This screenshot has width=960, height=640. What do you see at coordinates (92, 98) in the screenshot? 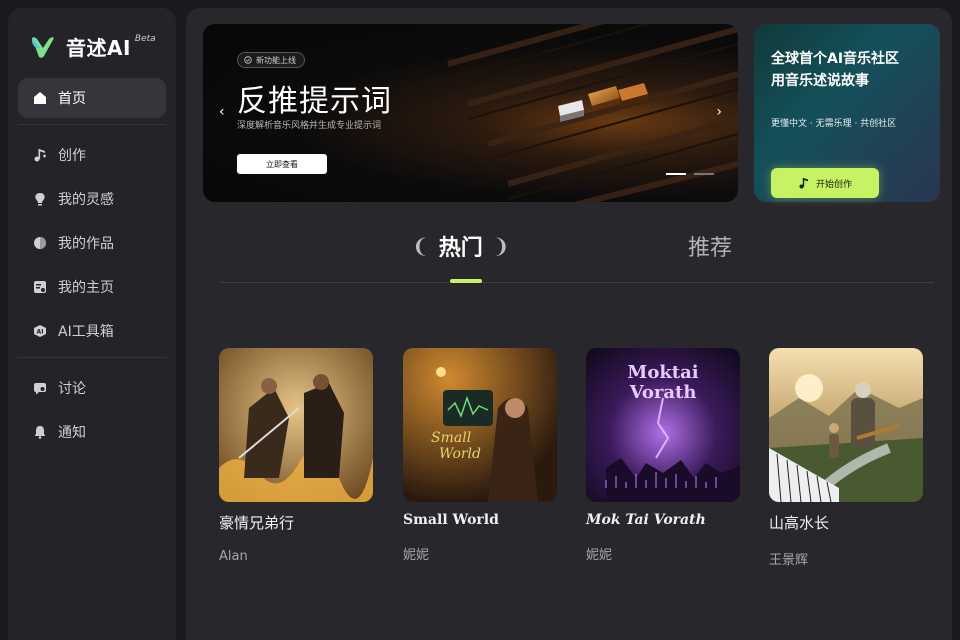
I see `sidebar-item-home: 首页` at bounding box center [92, 98].